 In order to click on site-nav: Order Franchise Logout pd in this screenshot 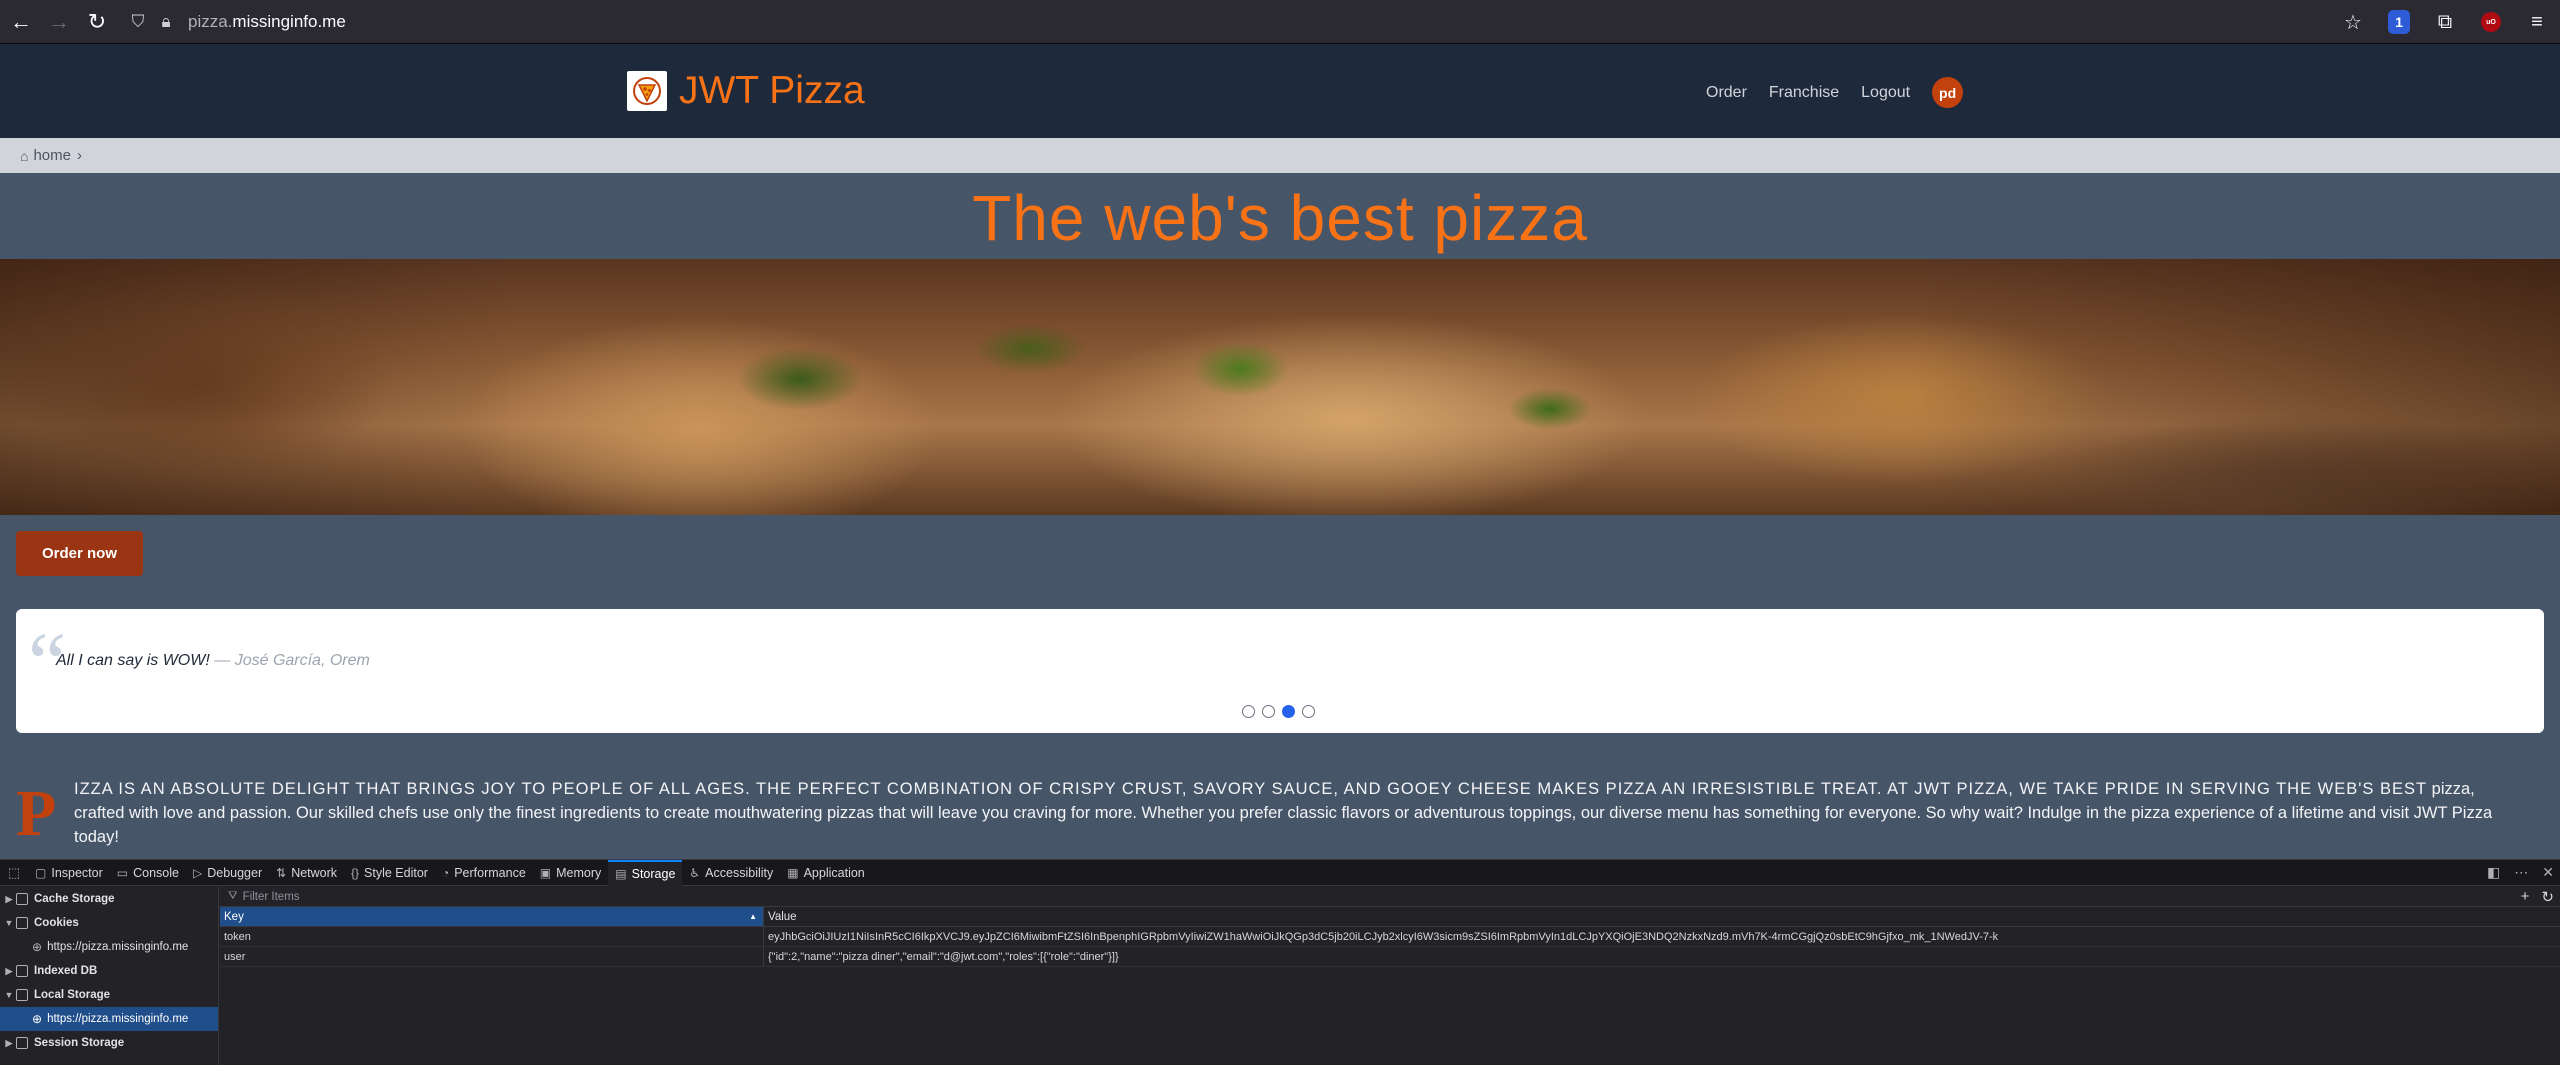, I will do `click(1835, 92)`.